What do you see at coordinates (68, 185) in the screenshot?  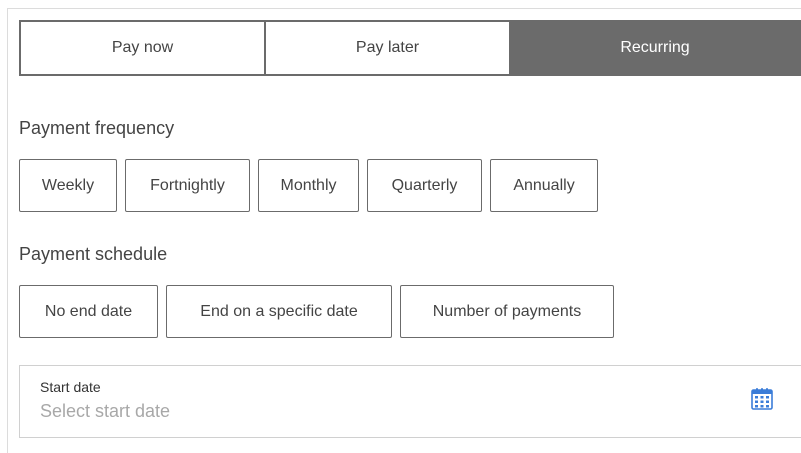 I see `frequency-weekly-button: Weekly` at bounding box center [68, 185].